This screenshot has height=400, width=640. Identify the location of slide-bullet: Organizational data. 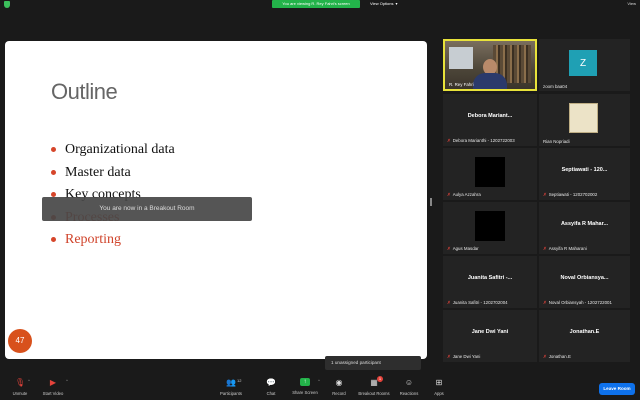
(113, 150).